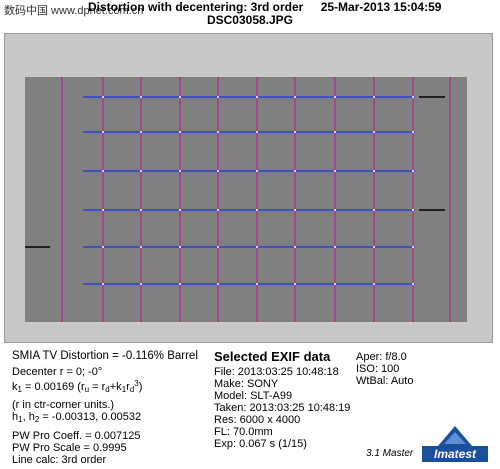 The image size is (500, 469). I want to click on pw-coeff: PW Pro Coeff. = 0.007125, so click(76, 436).